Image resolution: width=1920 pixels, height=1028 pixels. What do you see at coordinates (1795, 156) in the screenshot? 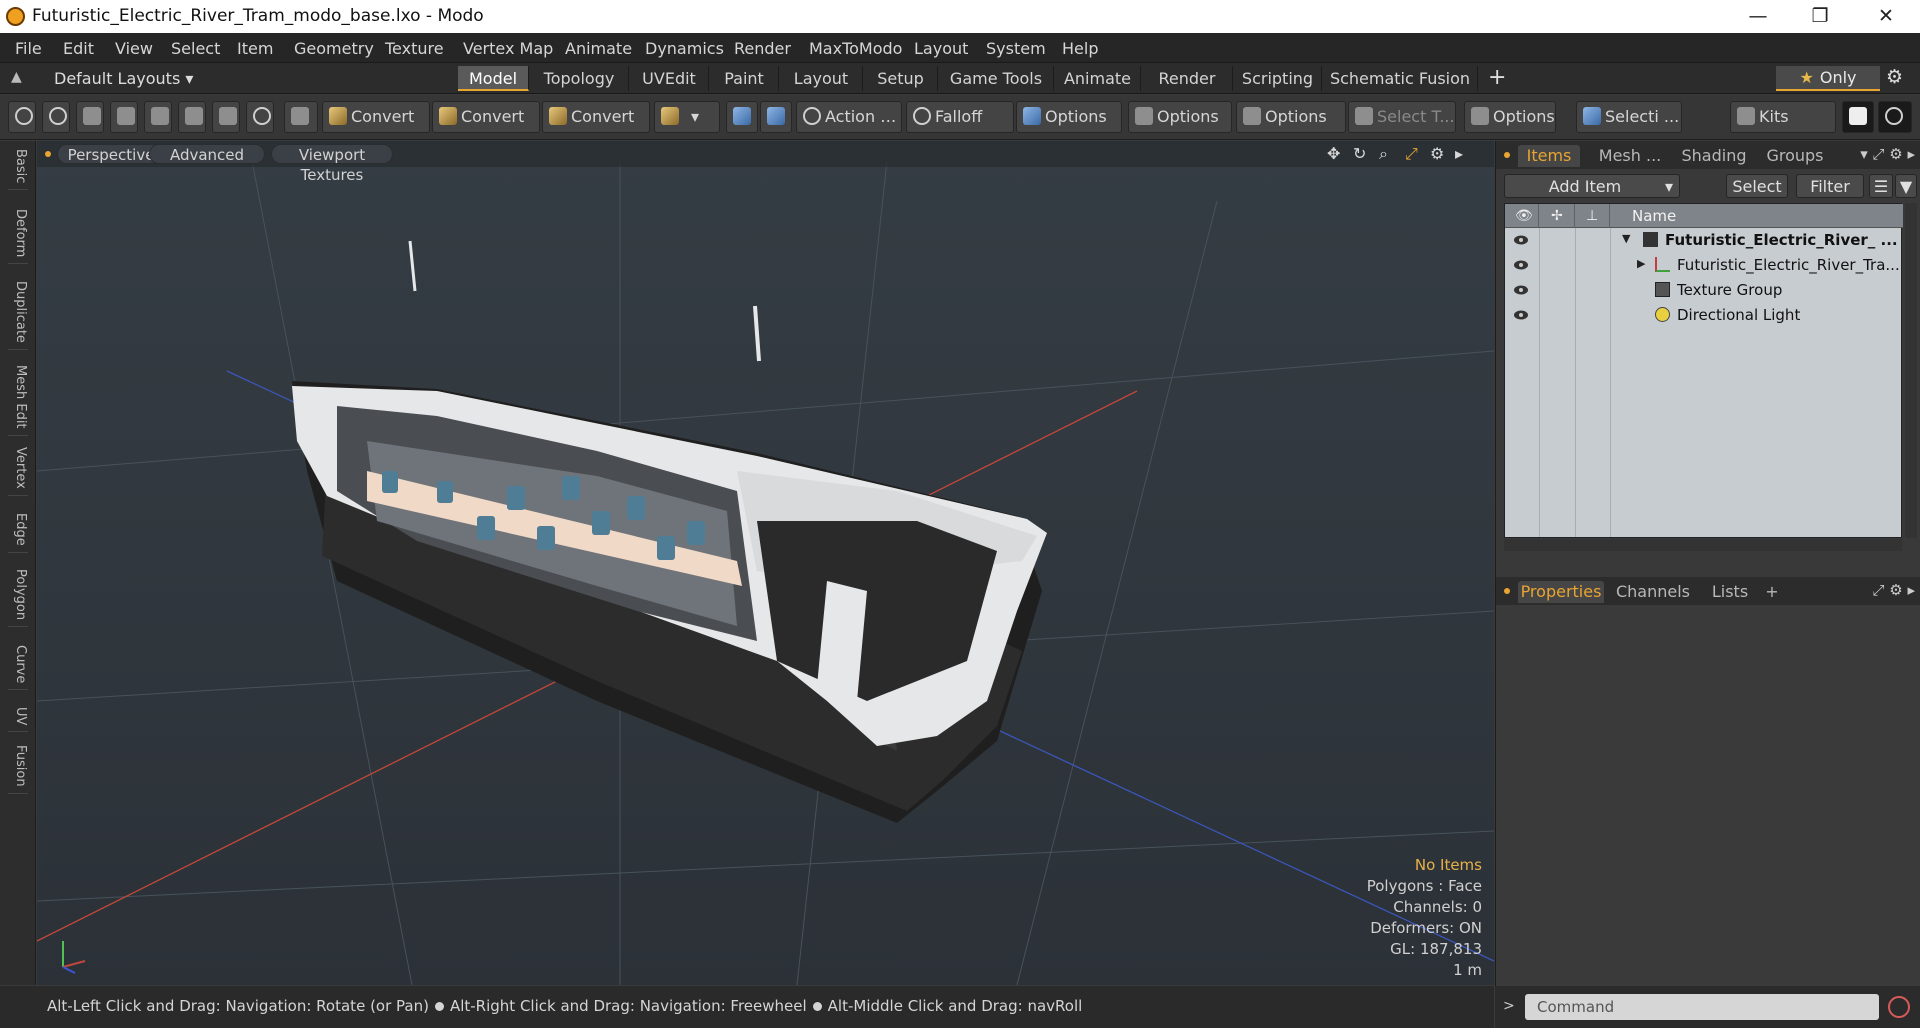
I see `tab-groups: Groups` at bounding box center [1795, 156].